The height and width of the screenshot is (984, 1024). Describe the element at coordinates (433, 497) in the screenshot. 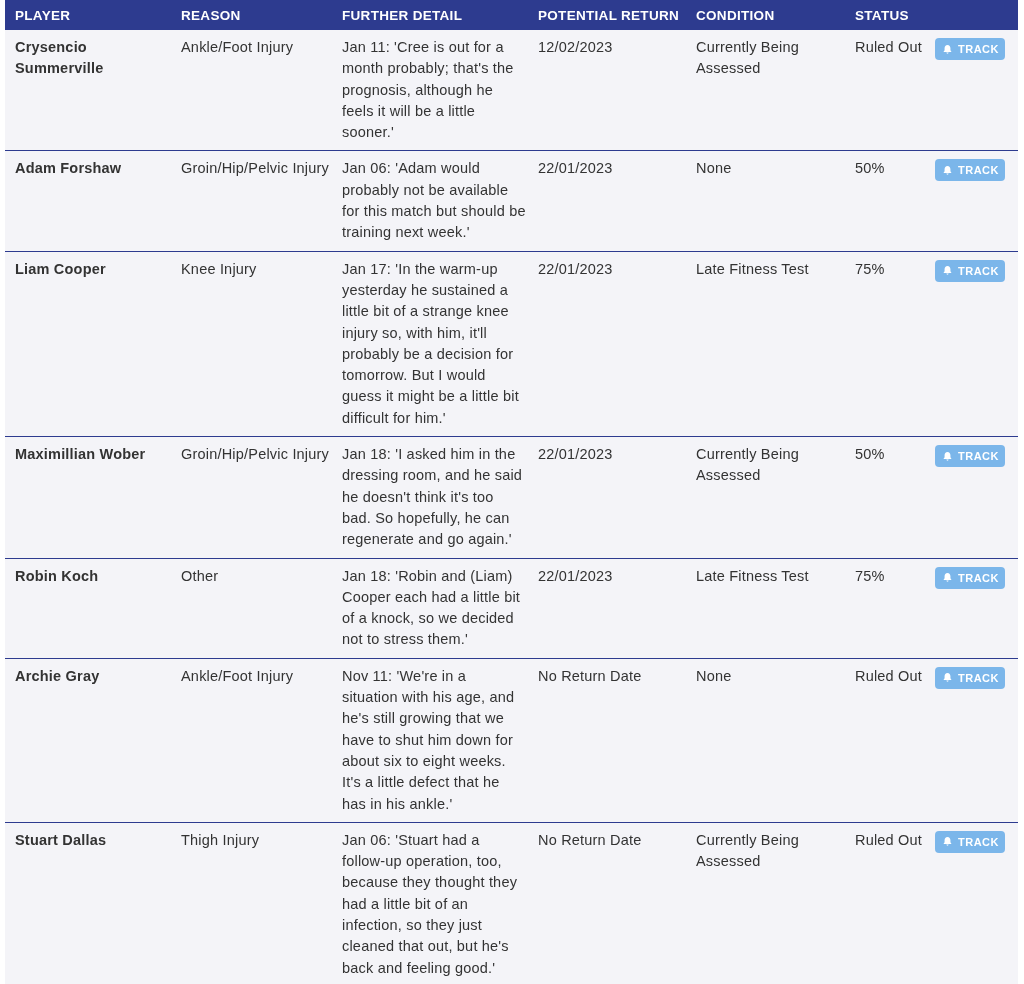

I see `table-cell-text: Jan 18: 'I asked him in the dressing room, and he said he doesn't think it's too bad. So hopefully, he can regenerate and go again.'` at that location.